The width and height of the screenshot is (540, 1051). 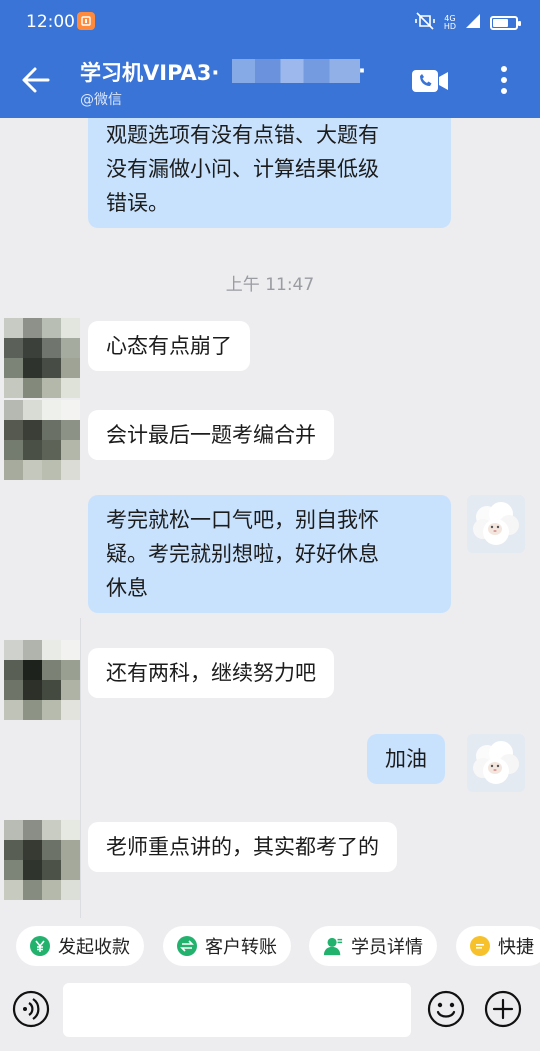 I want to click on message-bubble-incoming: 老师重点讲的，其实都考了的, so click(x=242, y=847).